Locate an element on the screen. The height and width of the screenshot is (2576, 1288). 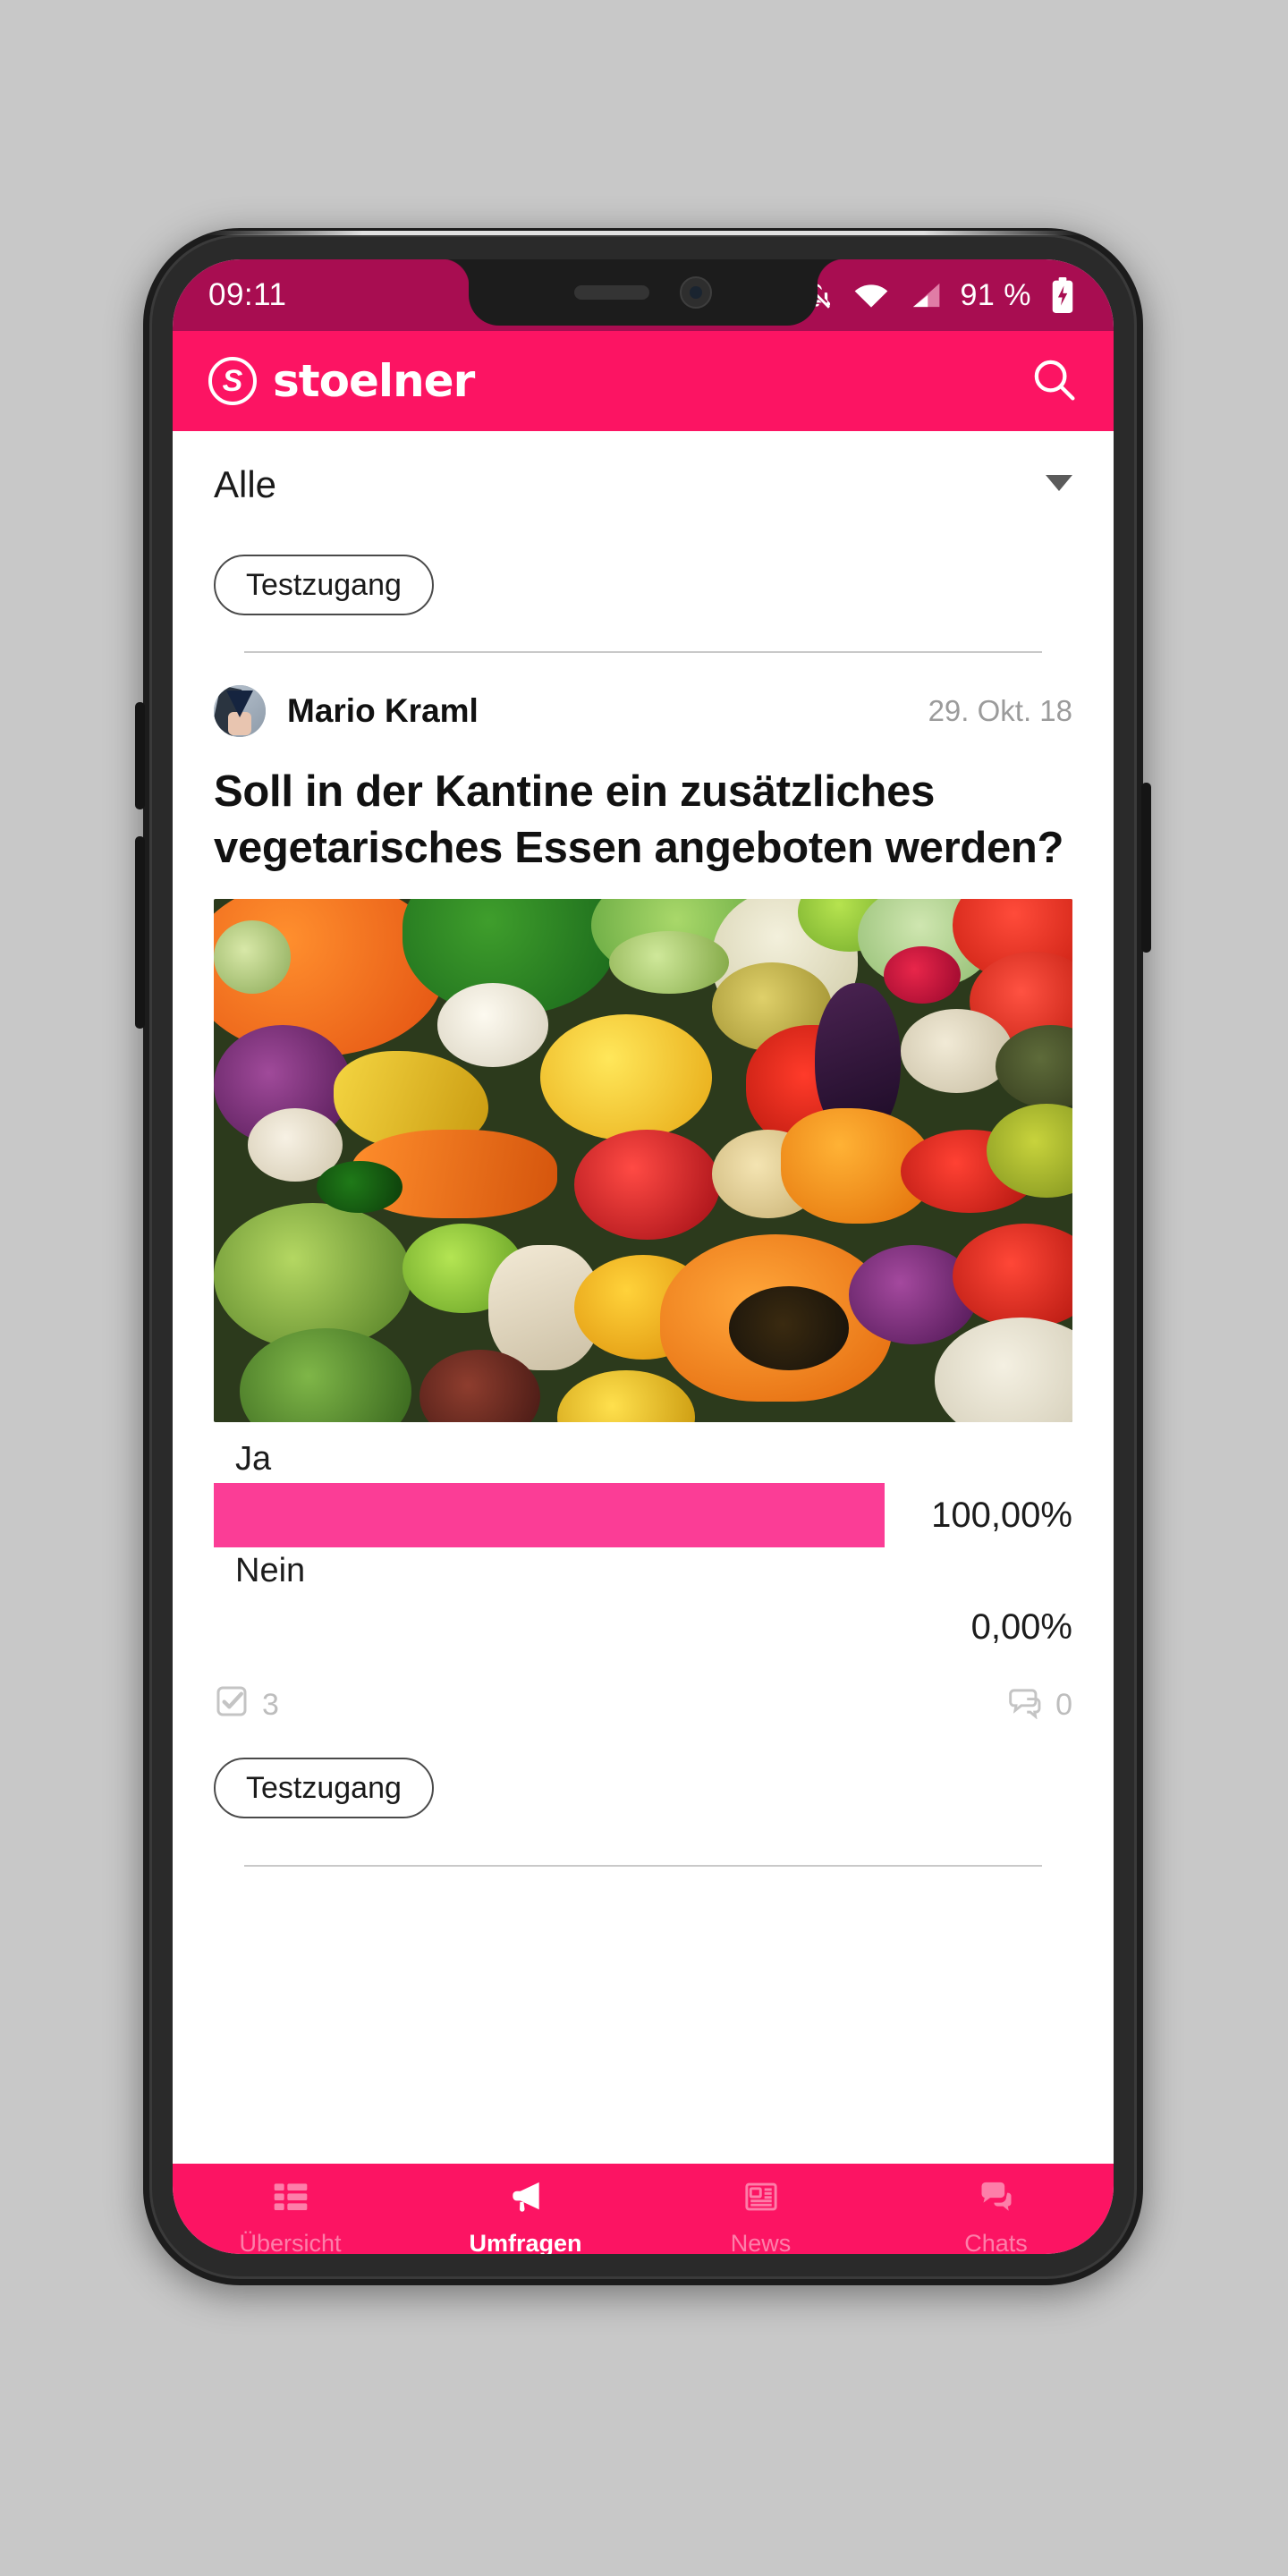
post-date: 29. Okt. 18 is located at coordinates (1000, 710).